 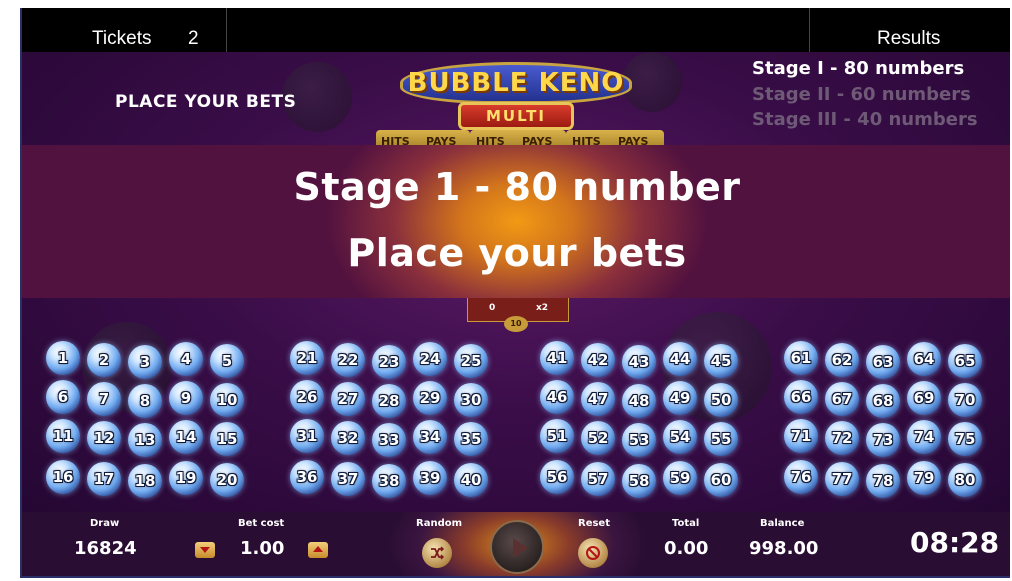 What do you see at coordinates (557, 436) in the screenshot?
I see `number-ball: 51` at bounding box center [557, 436].